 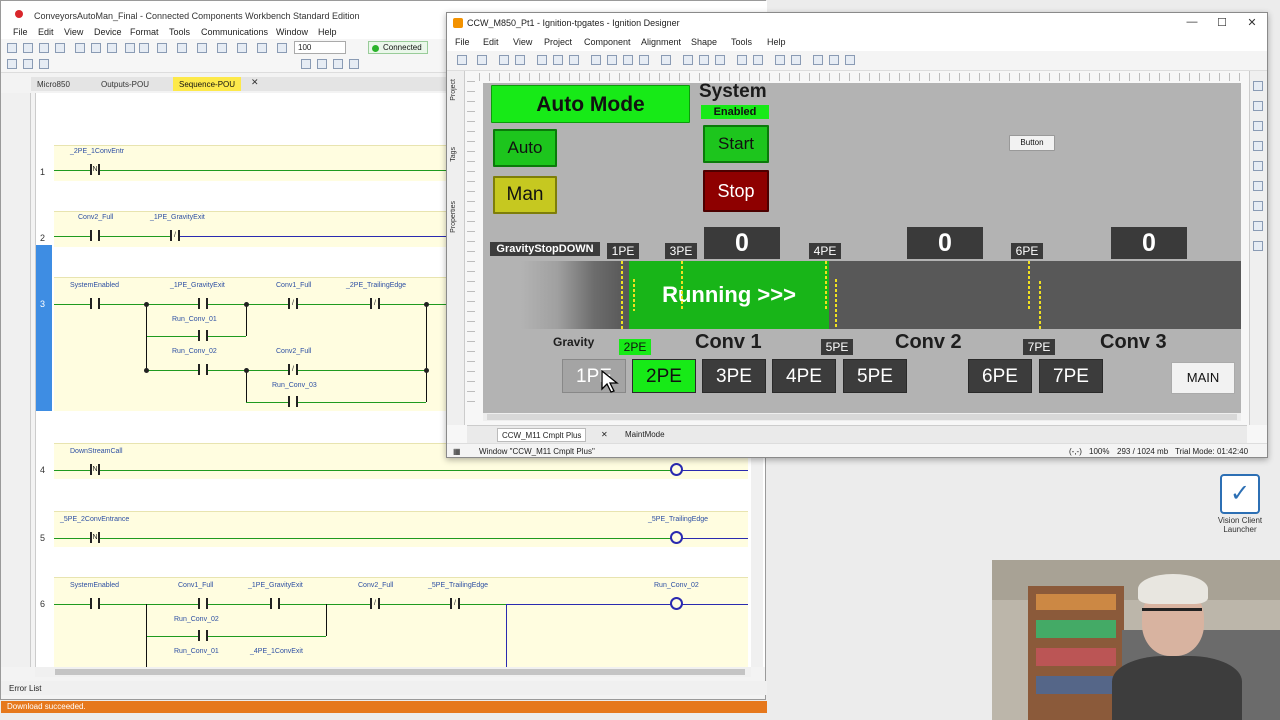 What do you see at coordinates (482, 60) in the screenshot?
I see `publish-icon` at bounding box center [482, 60].